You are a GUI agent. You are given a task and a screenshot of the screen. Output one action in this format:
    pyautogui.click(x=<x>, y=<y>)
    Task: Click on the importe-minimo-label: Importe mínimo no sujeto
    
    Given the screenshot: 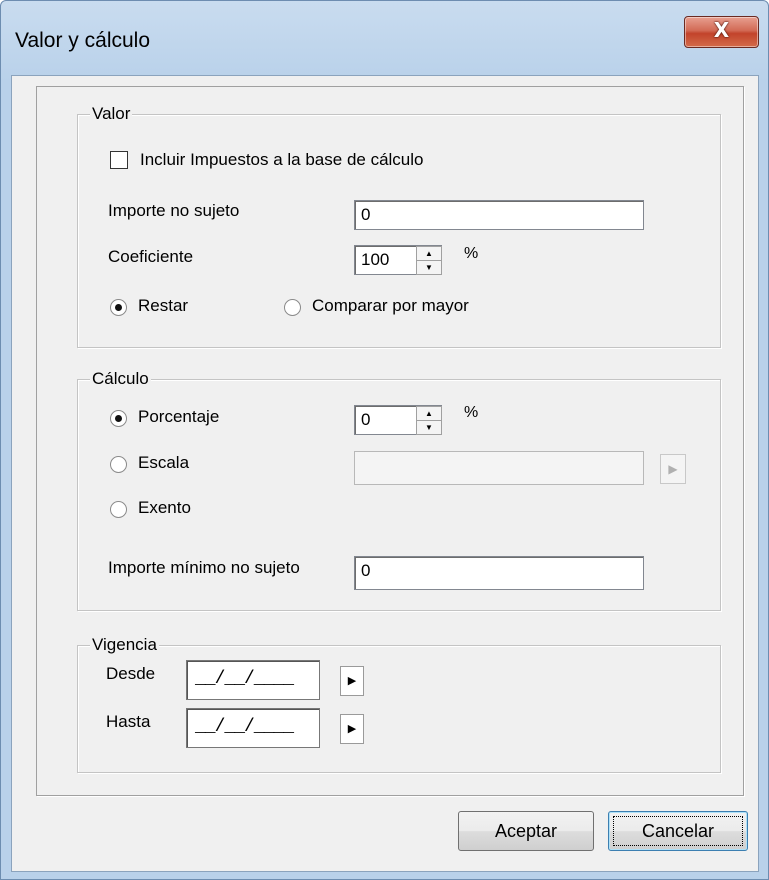 What is the action you would take?
    pyautogui.click(x=204, y=567)
    